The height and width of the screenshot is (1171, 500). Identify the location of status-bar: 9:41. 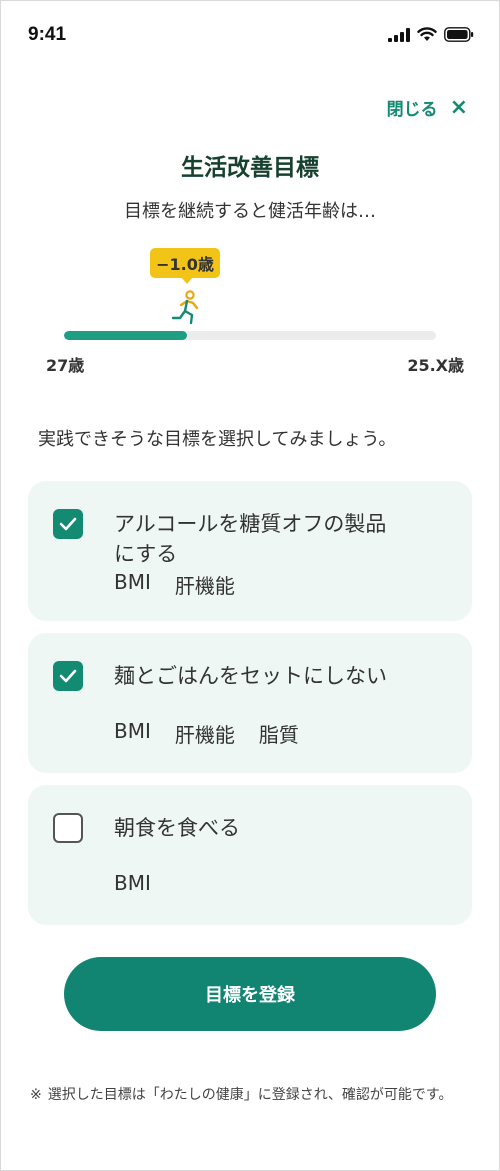
(250, 35).